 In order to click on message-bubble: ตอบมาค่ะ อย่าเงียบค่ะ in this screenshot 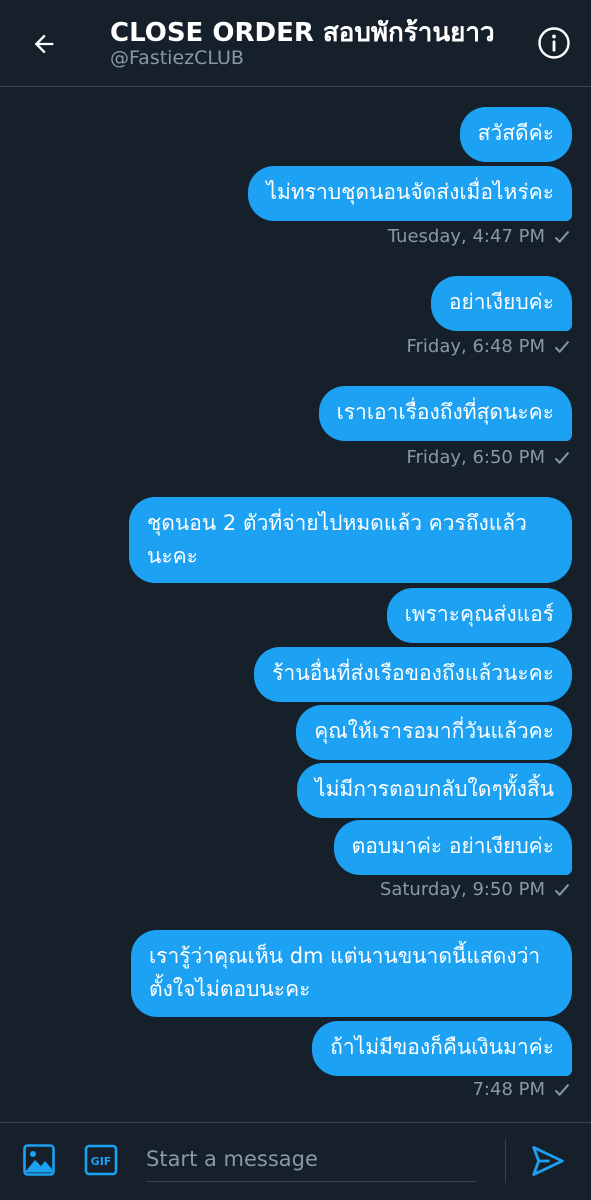, I will do `click(452, 847)`.